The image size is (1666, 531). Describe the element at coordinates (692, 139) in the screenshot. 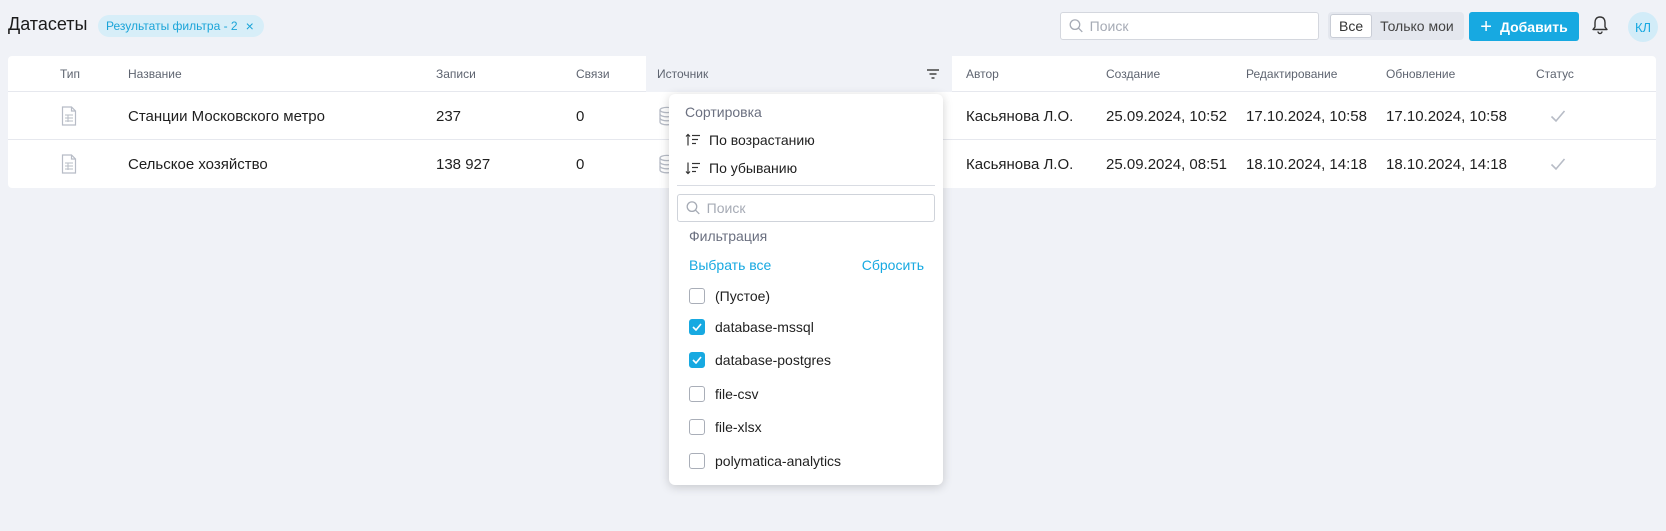

I see `sort-ascending-icon` at that location.